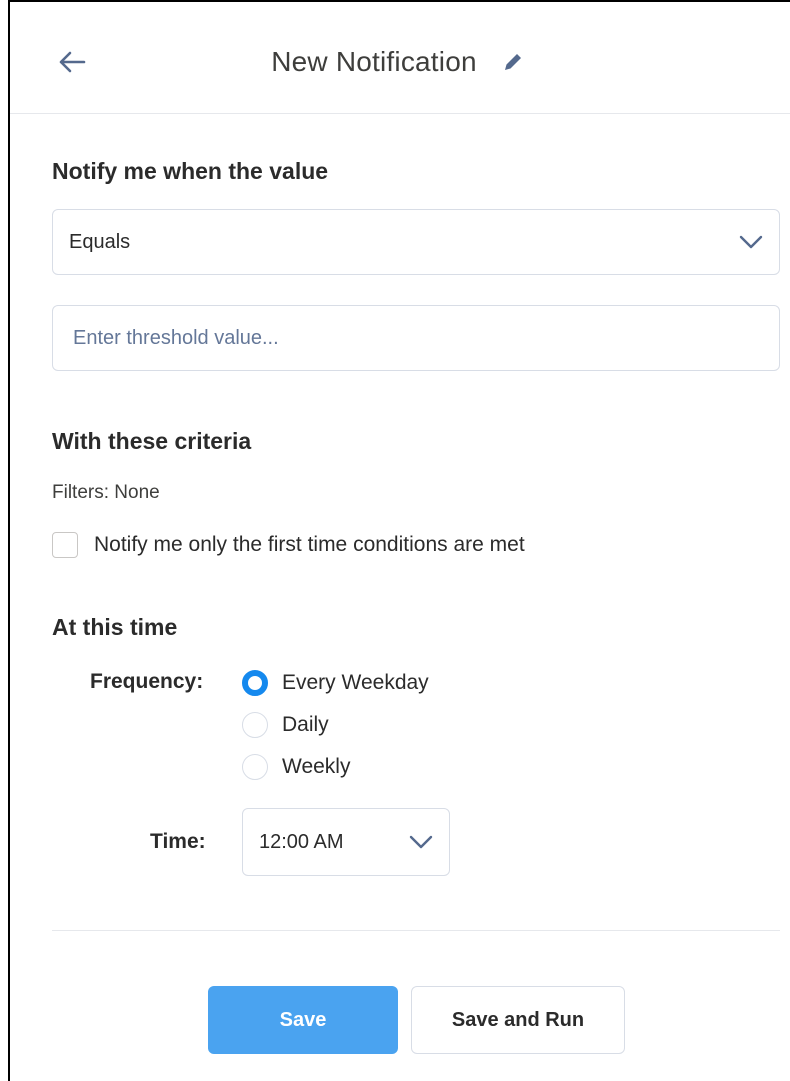 This screenshot has width=790, height=1081. I want to click on frequency-option-label: Weekly, so click(316, 766).